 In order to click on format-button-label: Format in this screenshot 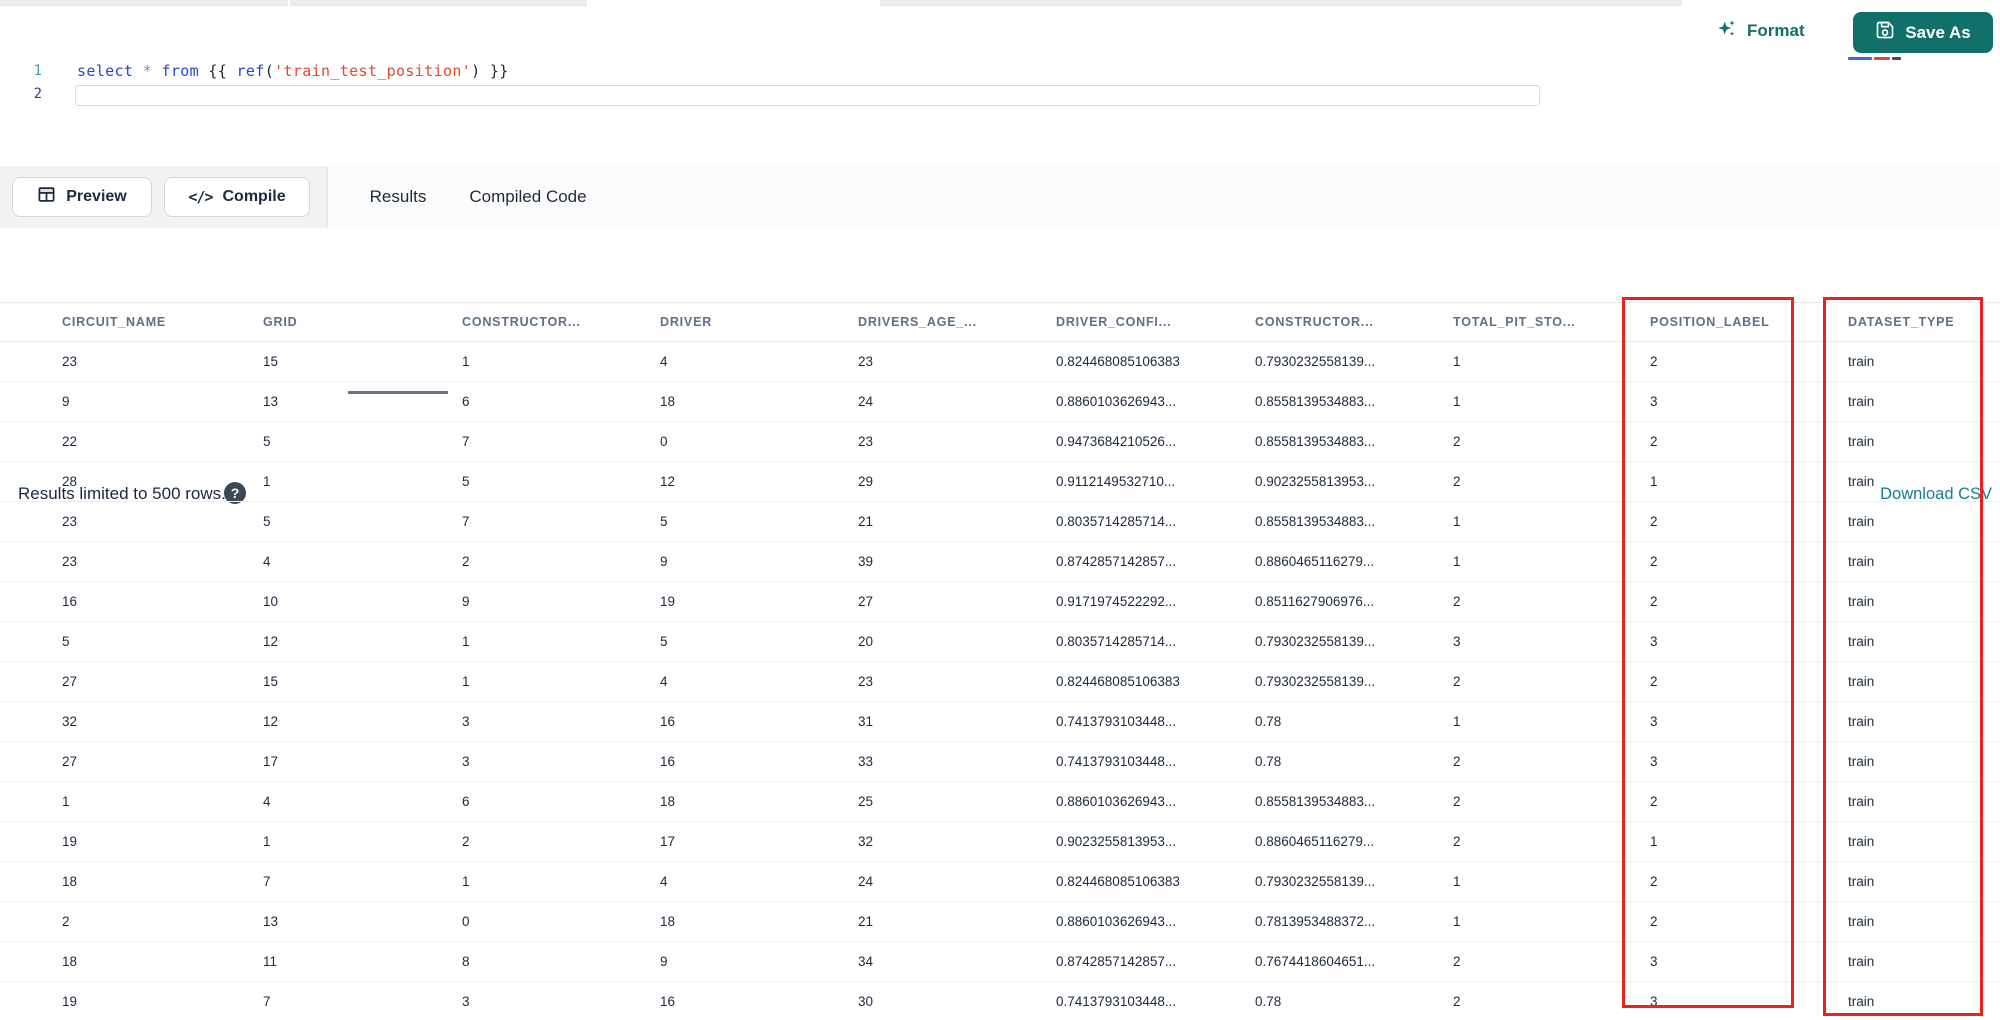, I will do `click(1776, 30)`.